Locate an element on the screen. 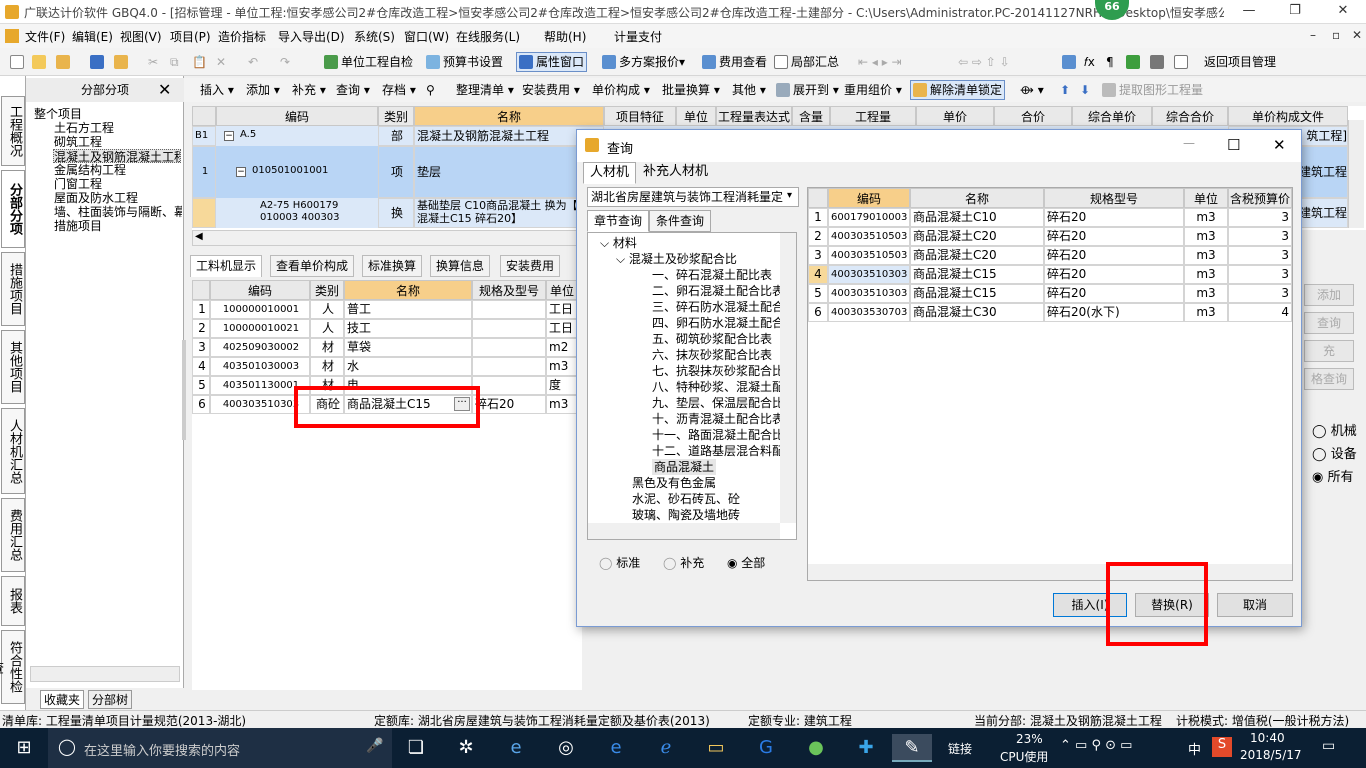 This screenshot has height=768, width=1366. grid-row: 4 400303510303 商品混凝土C15 碎石20 m3 3 is located at coordinates (1050, 274).